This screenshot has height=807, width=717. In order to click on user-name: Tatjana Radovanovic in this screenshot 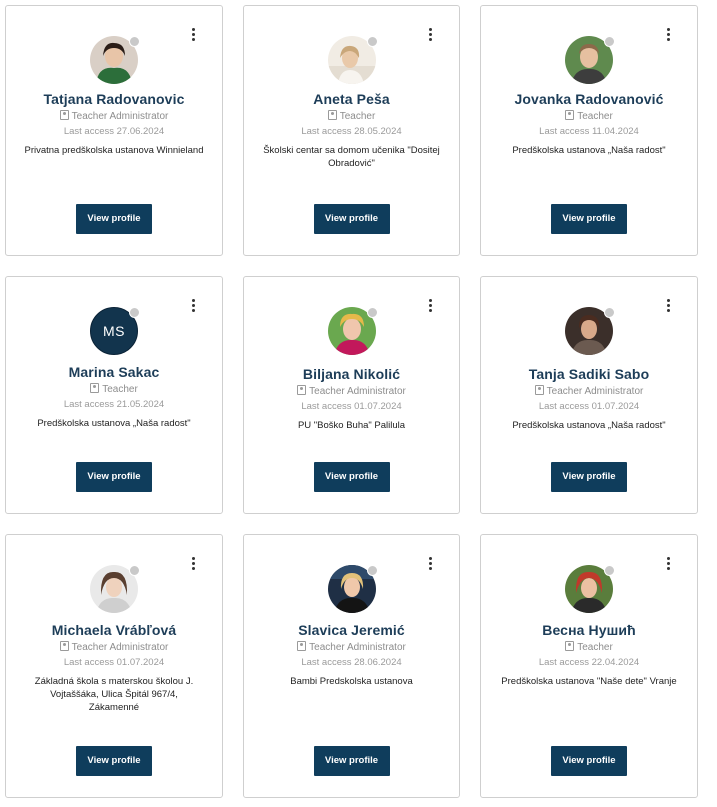, I will do `click(114, 99)`.